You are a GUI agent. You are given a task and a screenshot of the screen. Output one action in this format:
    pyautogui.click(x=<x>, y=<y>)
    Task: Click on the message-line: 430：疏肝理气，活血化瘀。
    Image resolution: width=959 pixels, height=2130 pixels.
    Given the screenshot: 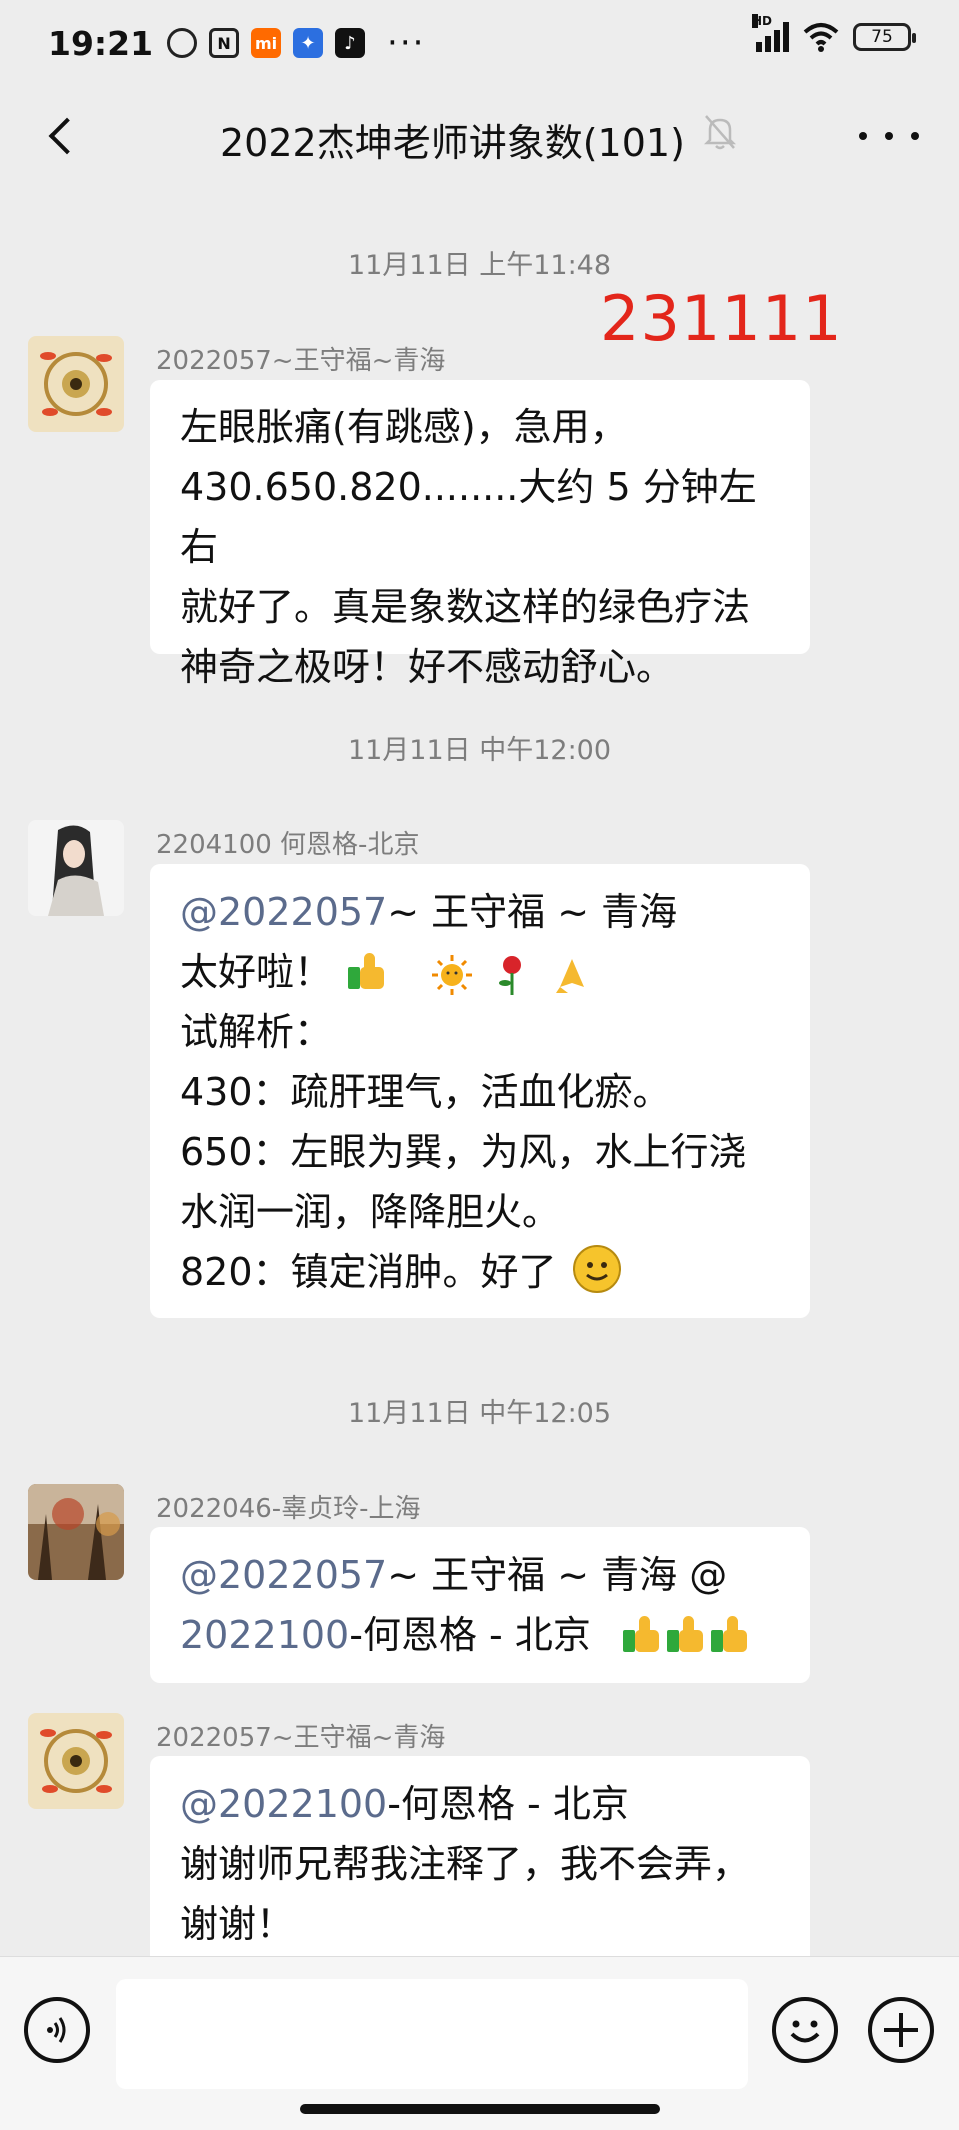 What is the action you would take?
    pyautogui.click(x=425, y=1092)
    